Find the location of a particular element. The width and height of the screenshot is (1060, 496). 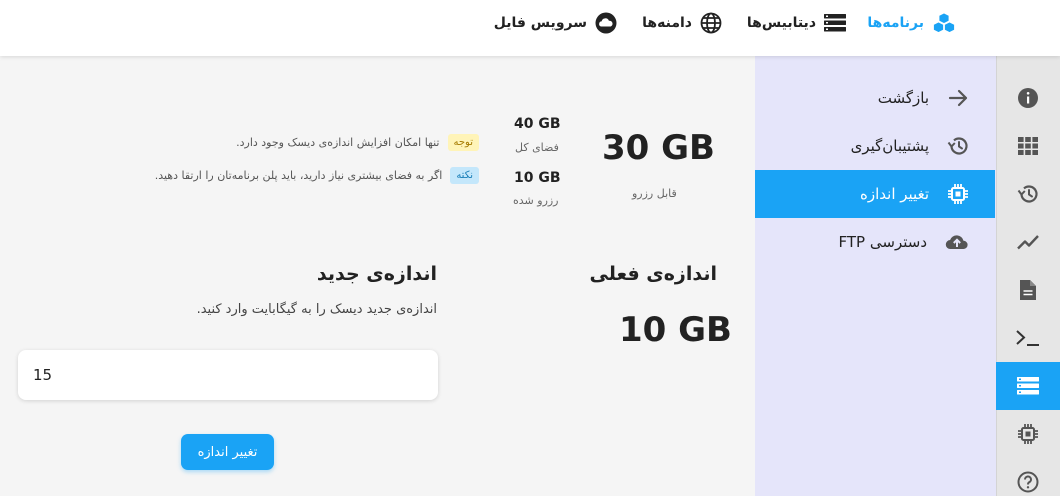

menu-item-backup: پشتیبان‌گیری is located at coordinates (875, 146).